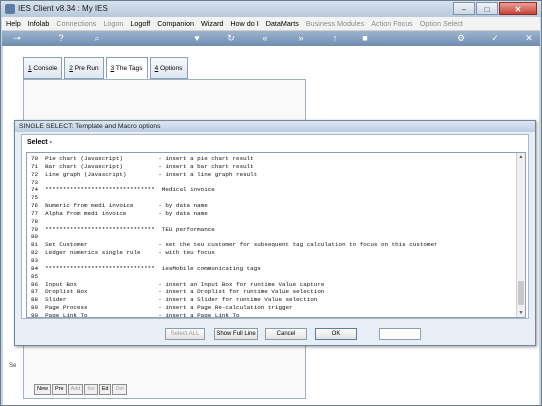 The width and height of the screenshot is (542, 406). Describe the element at coordinates (461, 38) in the screenshot. I see `gear-icon: ⚙` at that location.